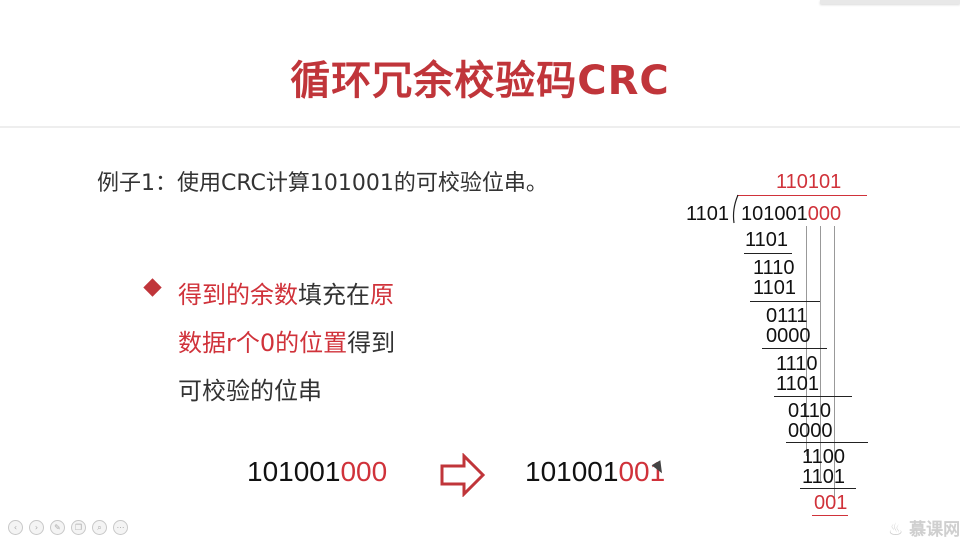 The width and height of the screenshot is (960, 540). What do you see at coordinates (708, 214) in the screenshot?
I see `divisor: 1101` at bounding box center [708, 214].